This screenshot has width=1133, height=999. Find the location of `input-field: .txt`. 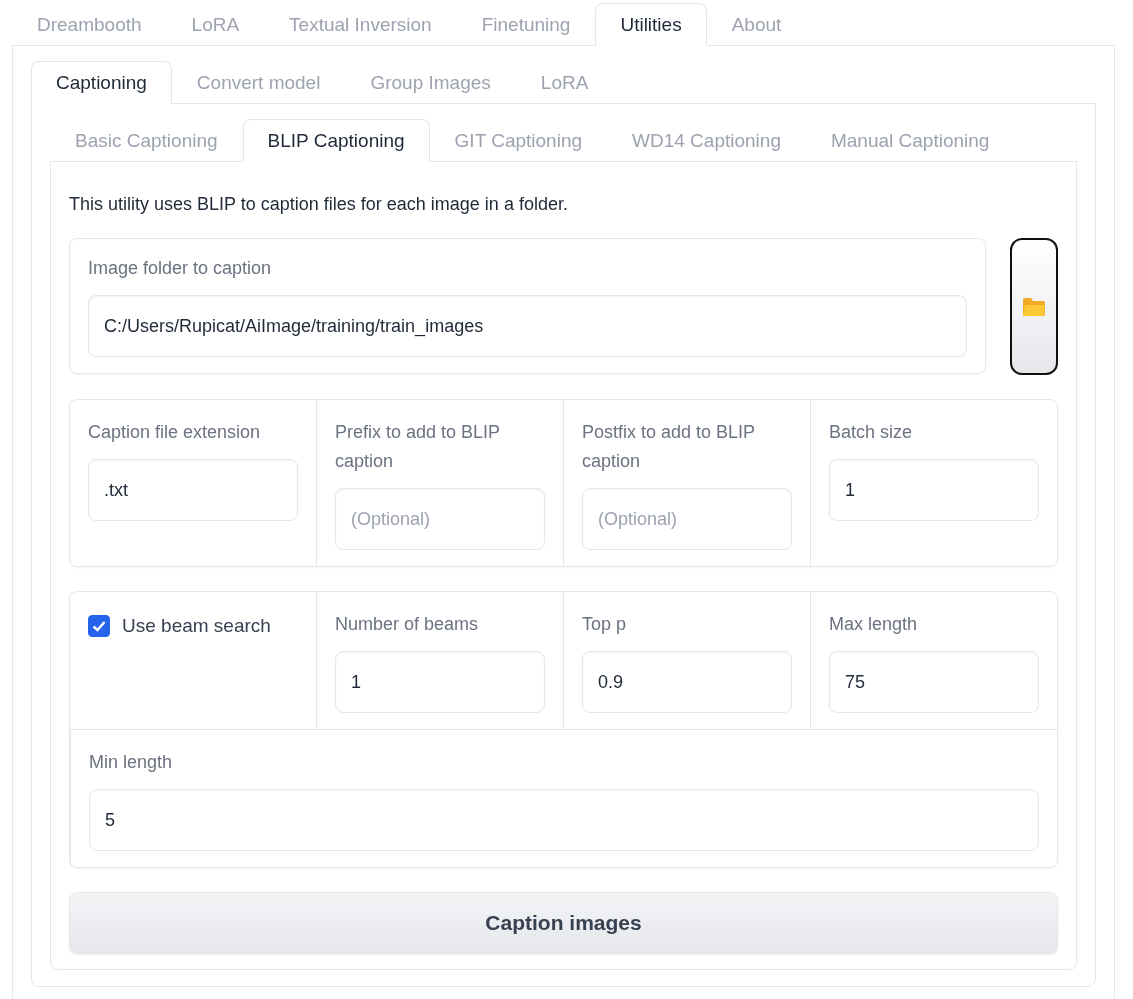

input-field: .txt is located at coordinates (193, 490).